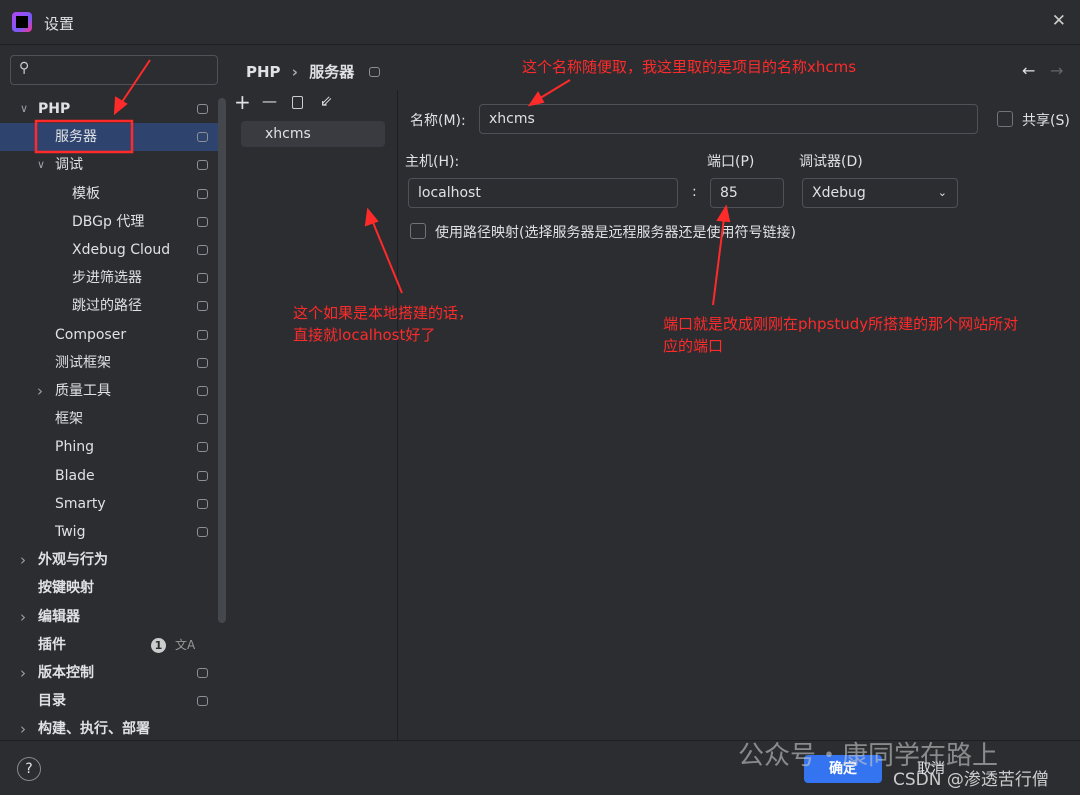 This screenshot has height=795, width=1080. What do you see at coordinates (540, 767) in the screenshot?
I see `footer: ? 确定 取消 公众号・康同学在路上 CSDN @渗透苦行僧` at bounding box center [540, 767].